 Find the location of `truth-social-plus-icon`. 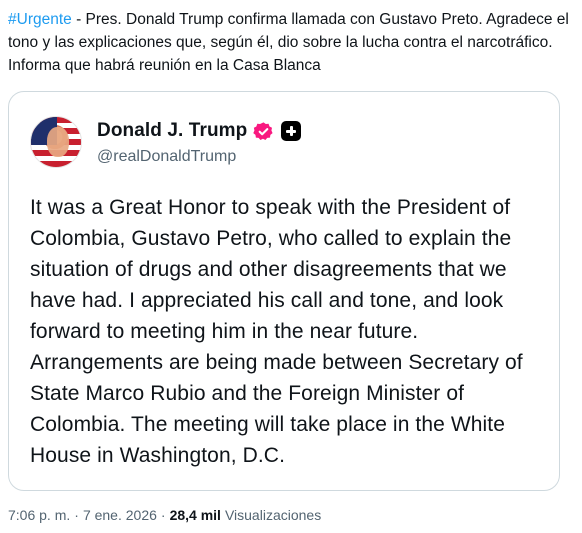

truth-social-plus-icon is located at coordinates (291, 131).